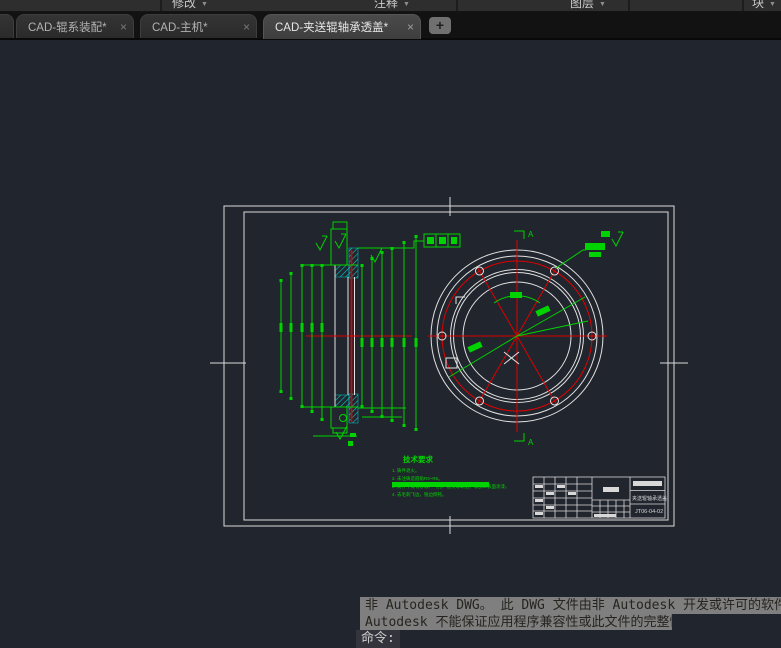  Describe the element at coordinates (417, 478) in the screenshot. I see `svg-text: 2. 未注铸造圆角R3~R5。` at that location.